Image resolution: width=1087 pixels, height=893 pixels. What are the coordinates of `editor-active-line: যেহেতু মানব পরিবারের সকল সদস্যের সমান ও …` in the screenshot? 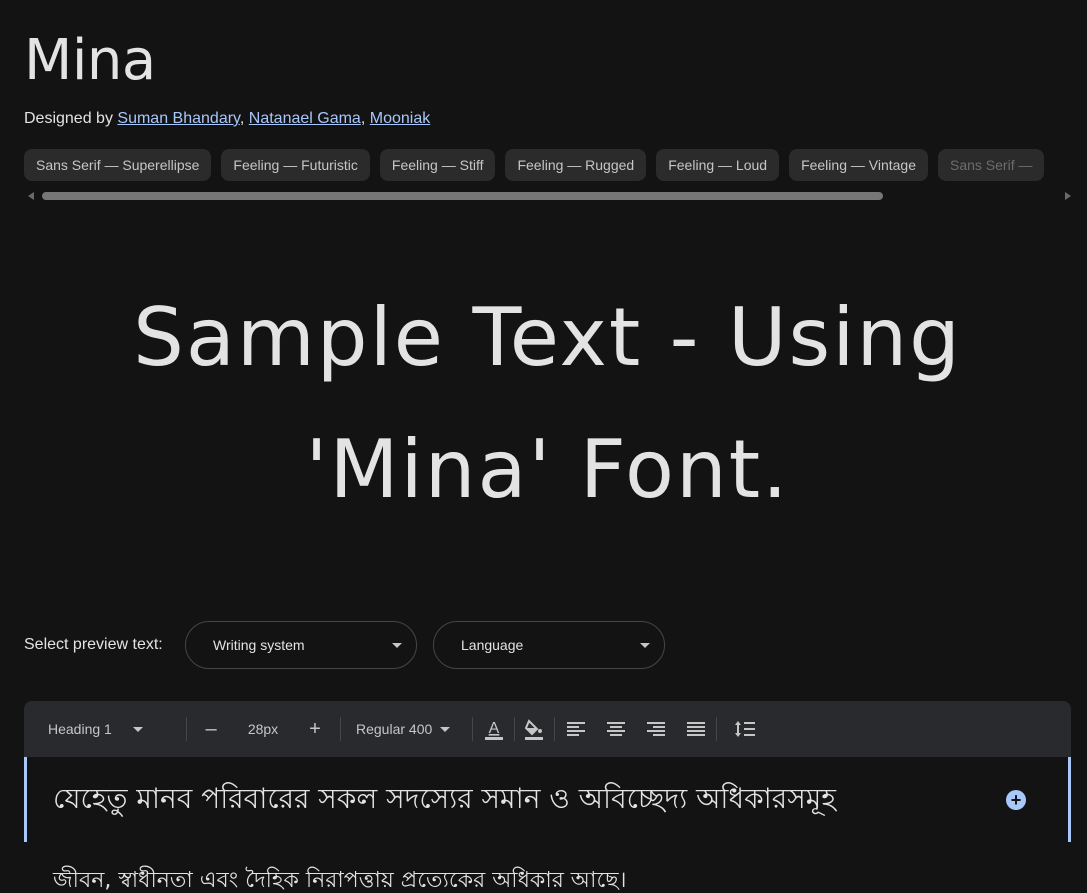 It's located at (547, 799).